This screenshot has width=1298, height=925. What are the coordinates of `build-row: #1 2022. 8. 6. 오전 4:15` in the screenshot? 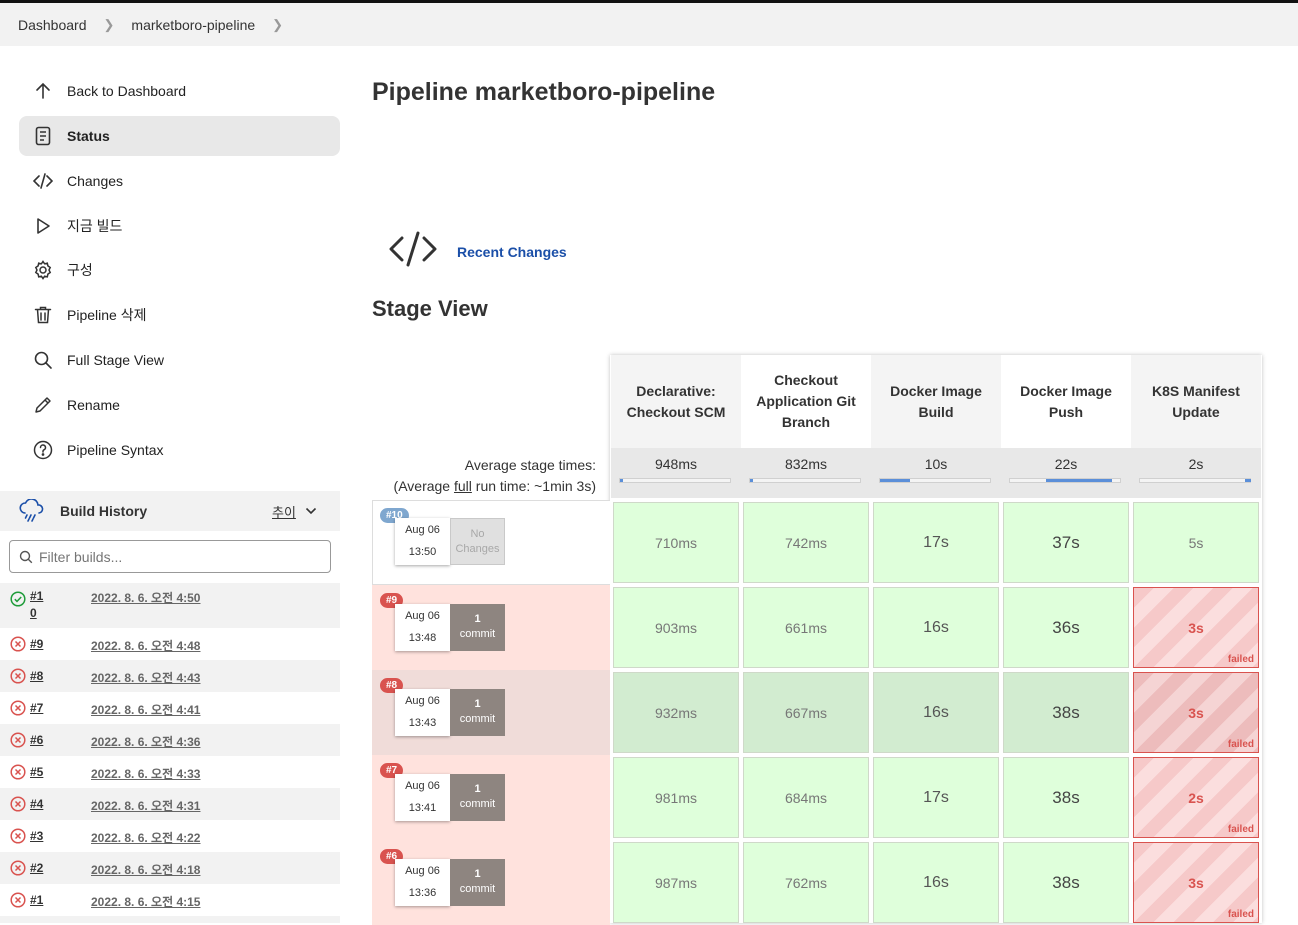 It's located at (170, 900).